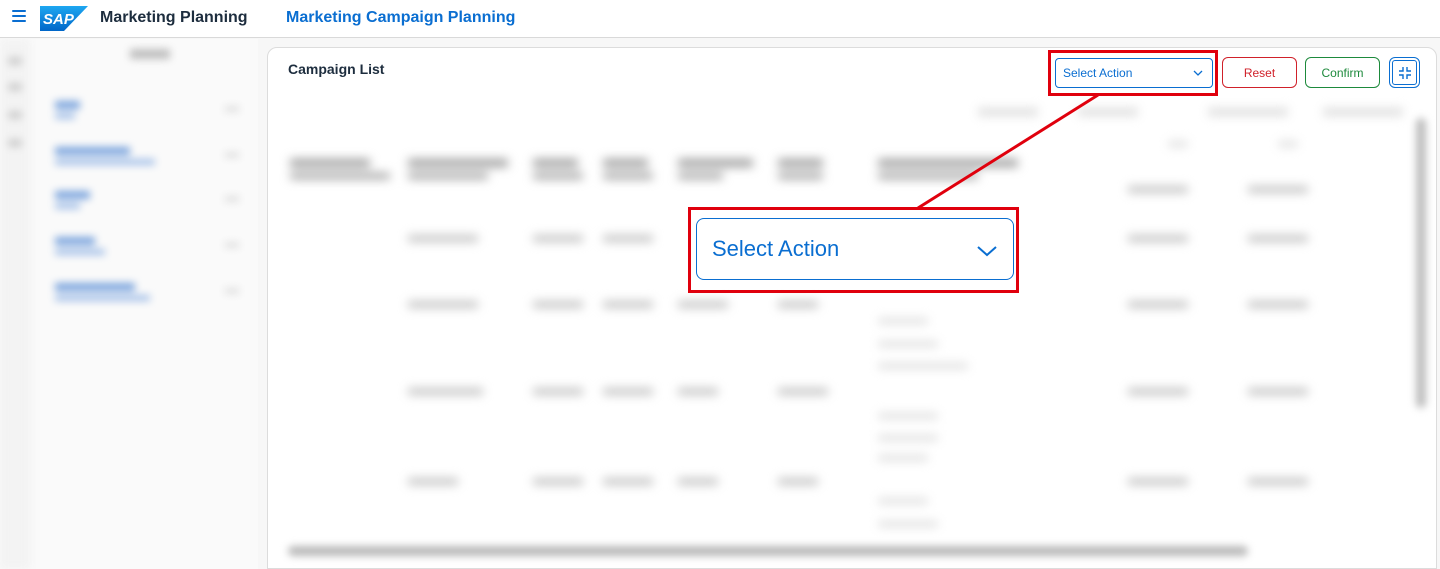 The width and height of the screenshot is (1440, 569). I want to click on hamburger-icon, so click(19, 16).